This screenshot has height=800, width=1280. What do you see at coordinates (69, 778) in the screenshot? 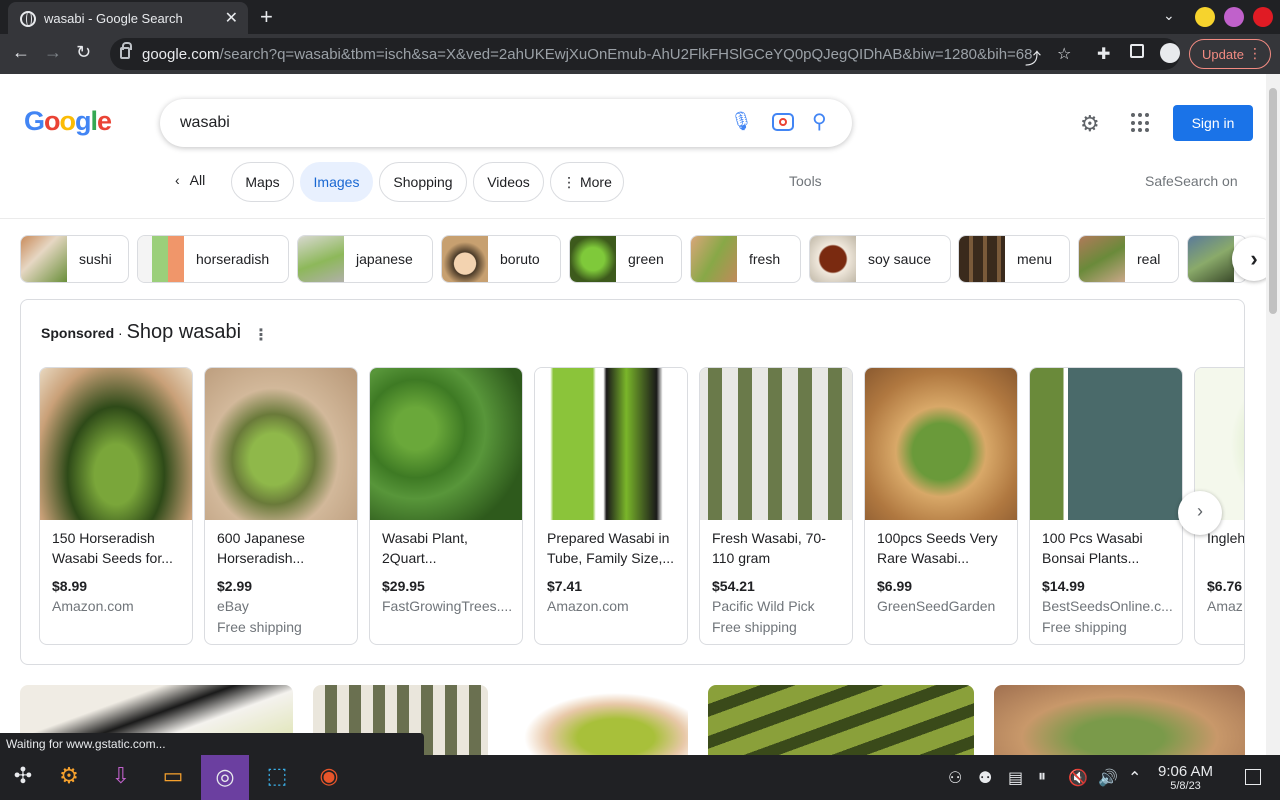
I see `system-settings-icon: ⚙` at bounding box center [69, 778].